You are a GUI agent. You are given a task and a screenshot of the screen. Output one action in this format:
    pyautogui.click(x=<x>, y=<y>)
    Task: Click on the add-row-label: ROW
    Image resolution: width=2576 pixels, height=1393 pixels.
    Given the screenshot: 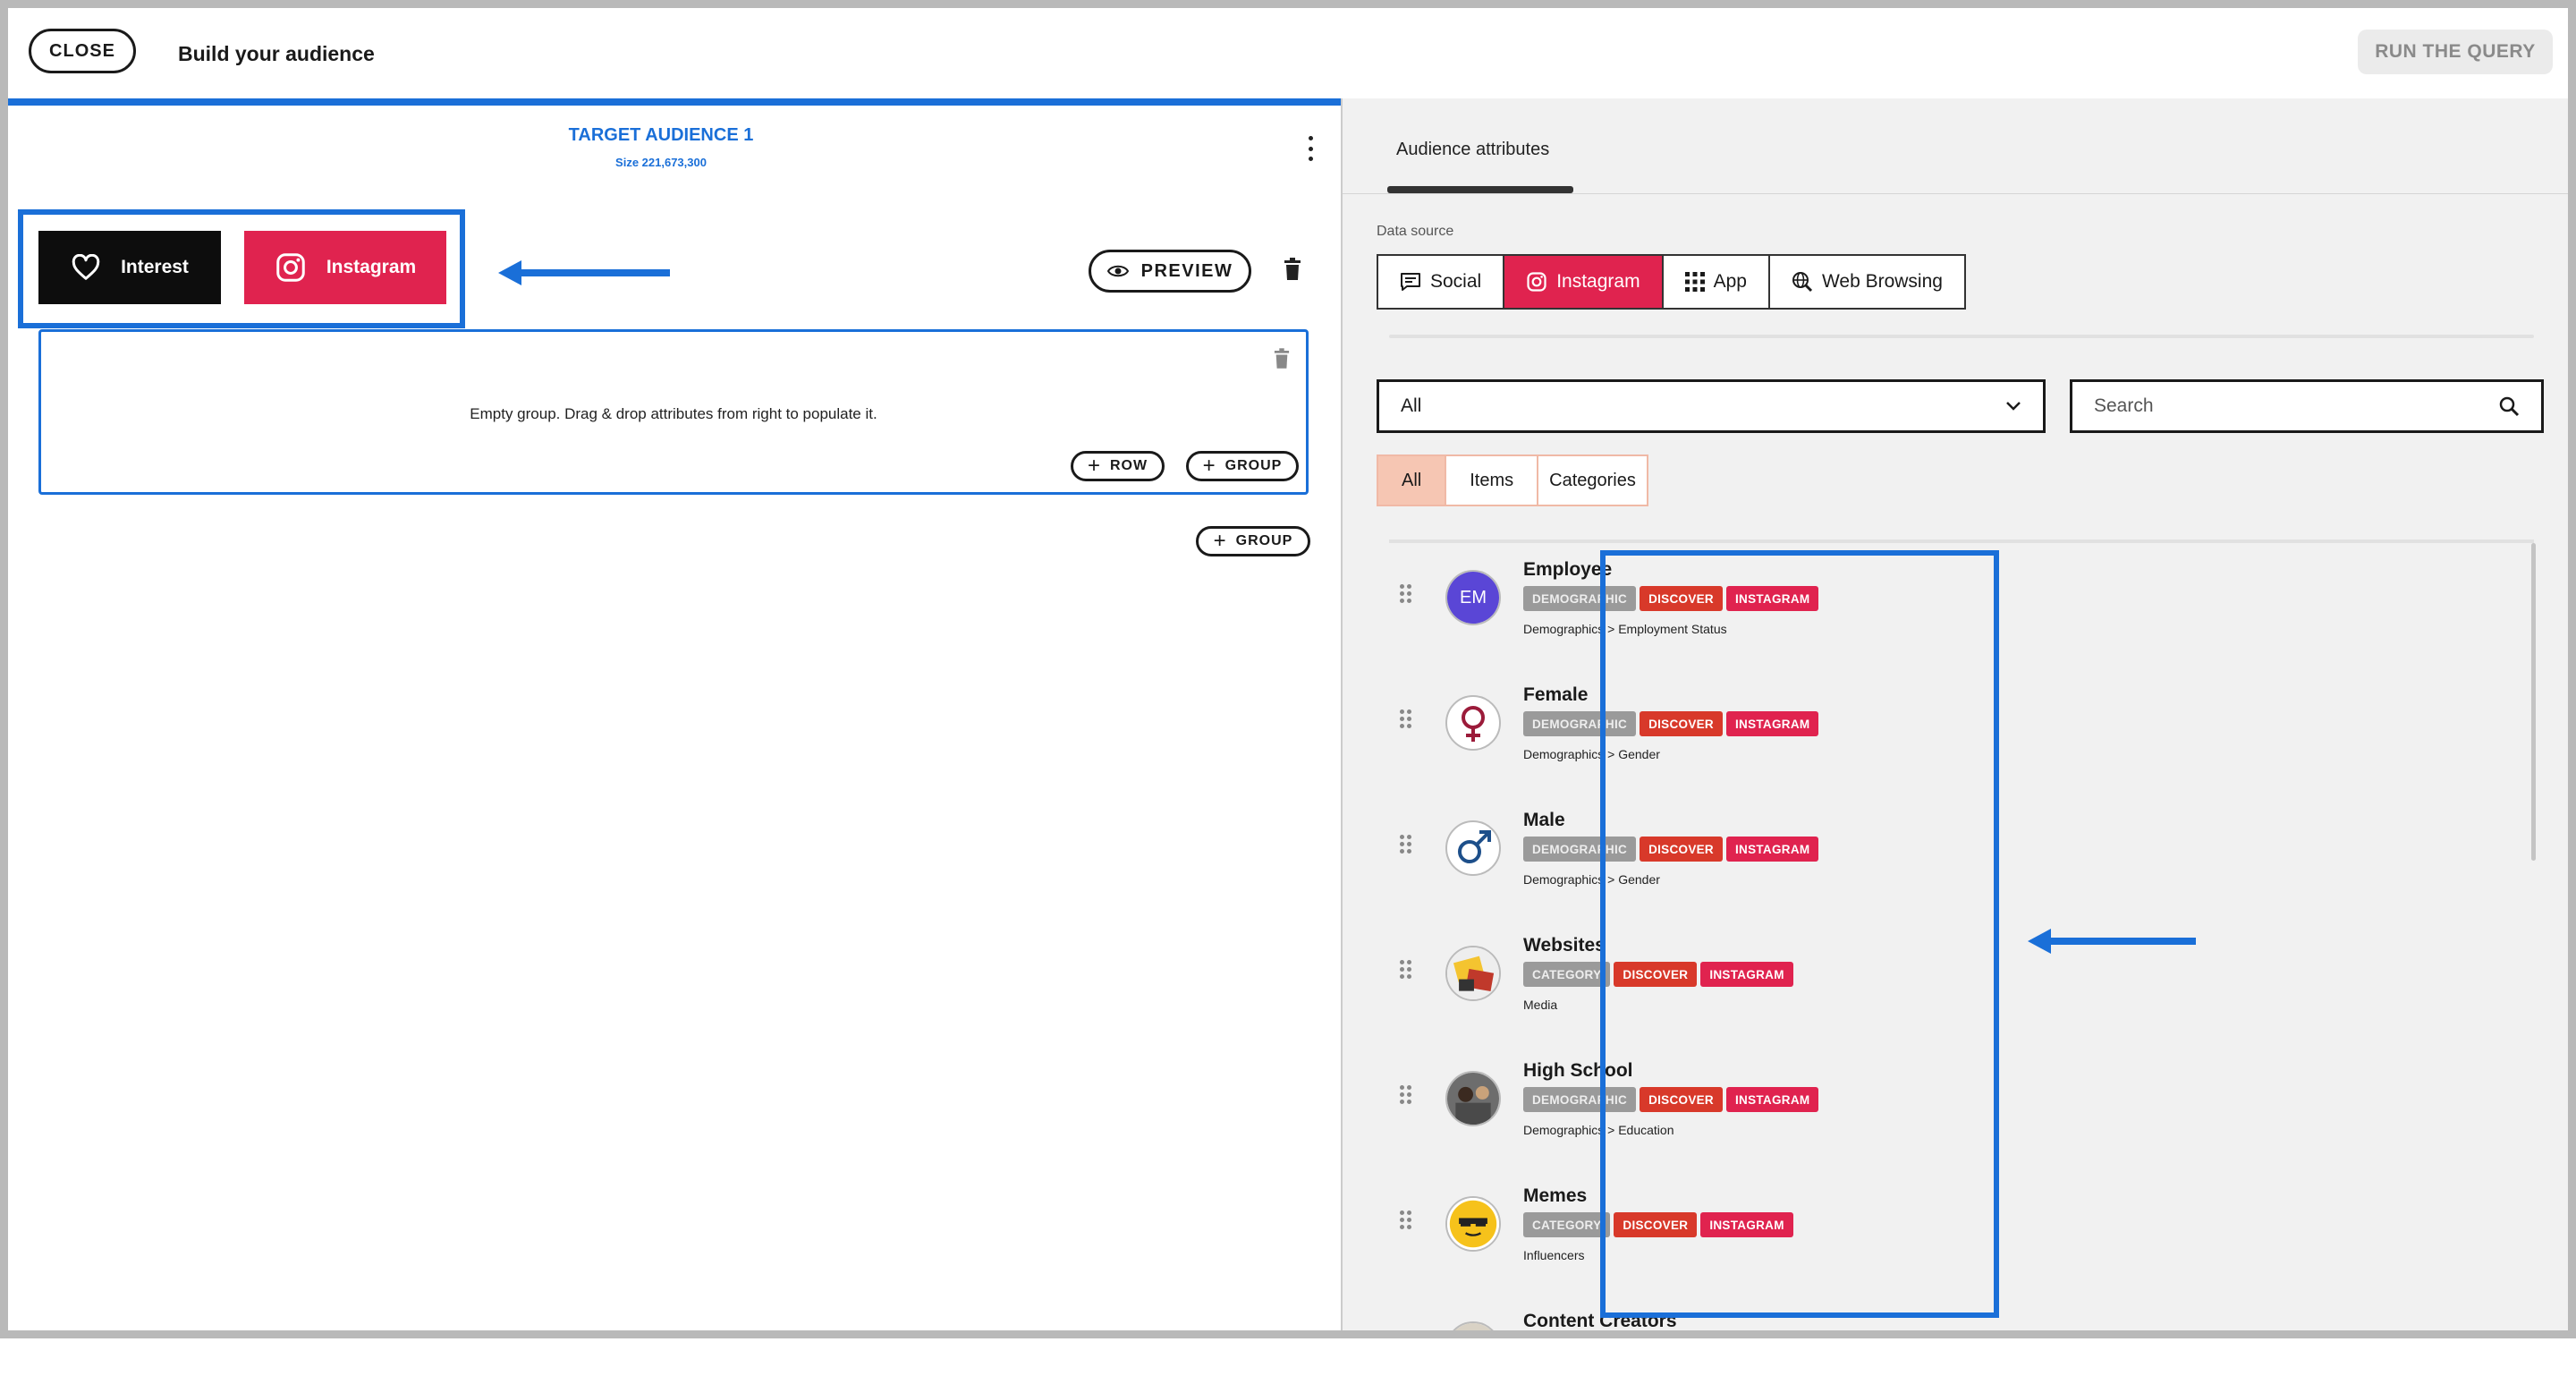 What is the action you would take?
    pyautogui.click(x=1128, y=465)
    